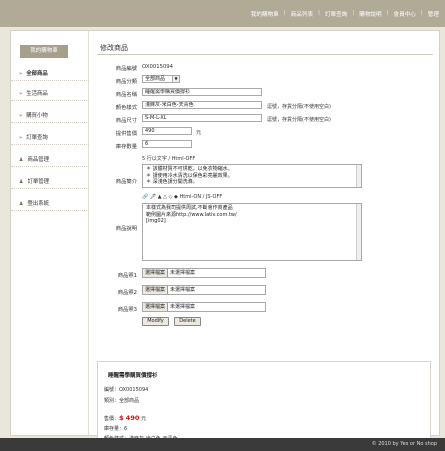 The image size is (445, 451). Describe the element at coordinates (199, 133) in the screenshot. I see `price-unit: 元` at that location.